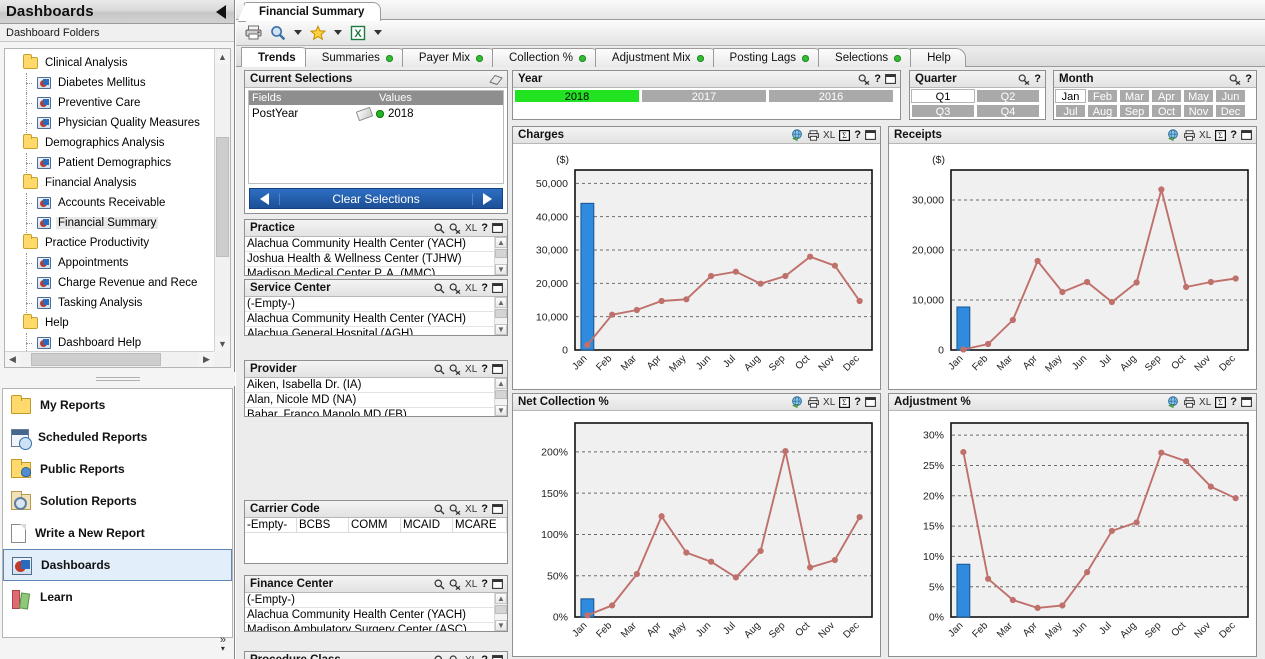  Describe the element at coordinates (109, 263) in the screenshot. I see `tree-item-appointments: Appointments` at that location.